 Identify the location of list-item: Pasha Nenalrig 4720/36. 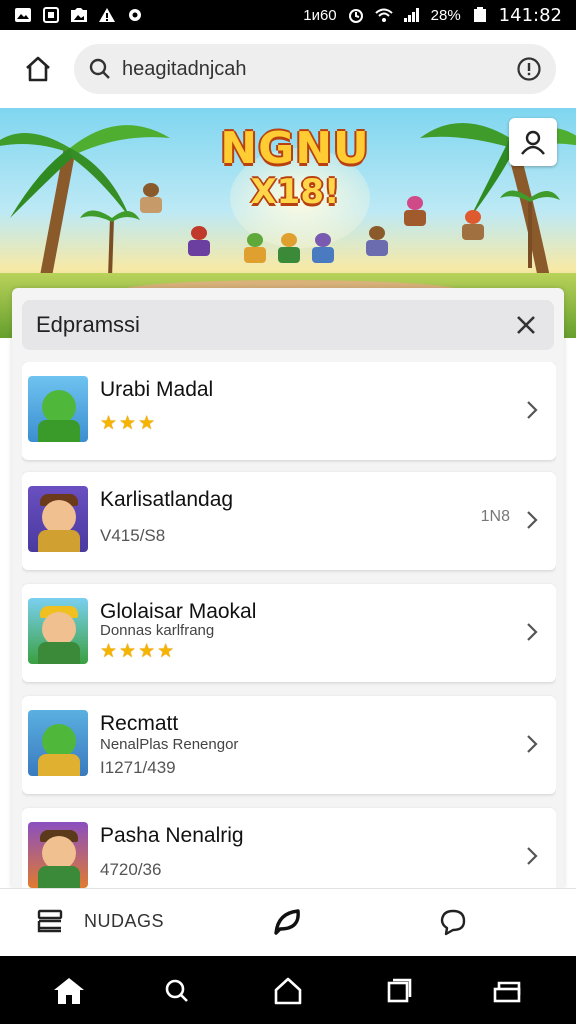
(289, 848).